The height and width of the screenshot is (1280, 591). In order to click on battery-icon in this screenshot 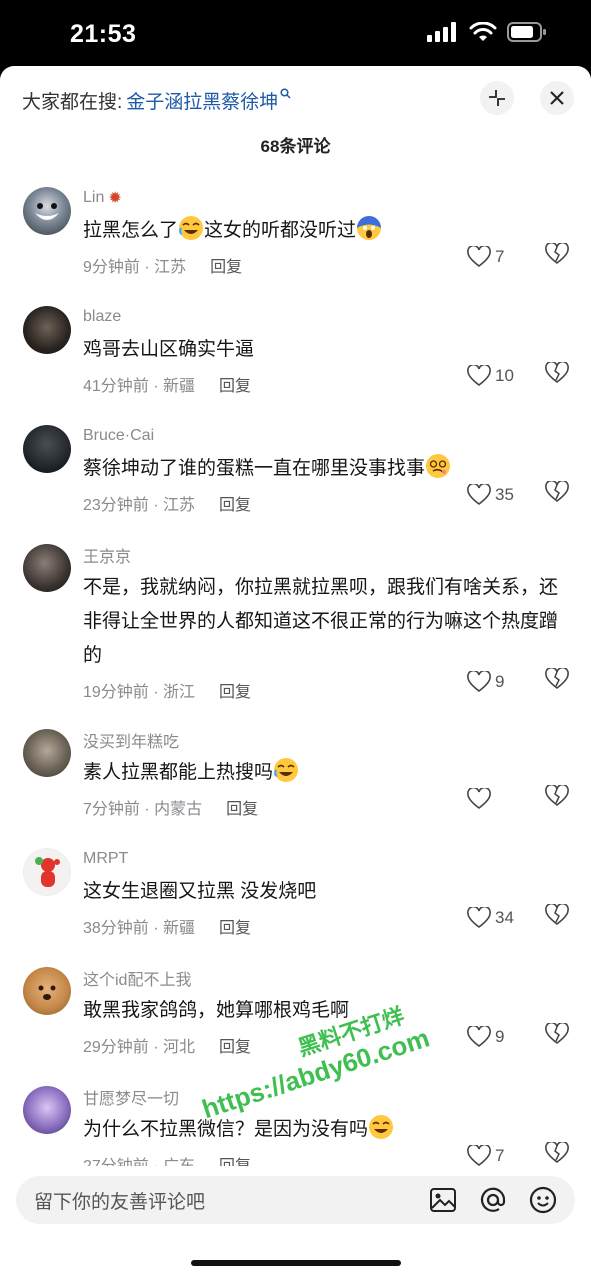, I will do `click(526, 32)`.